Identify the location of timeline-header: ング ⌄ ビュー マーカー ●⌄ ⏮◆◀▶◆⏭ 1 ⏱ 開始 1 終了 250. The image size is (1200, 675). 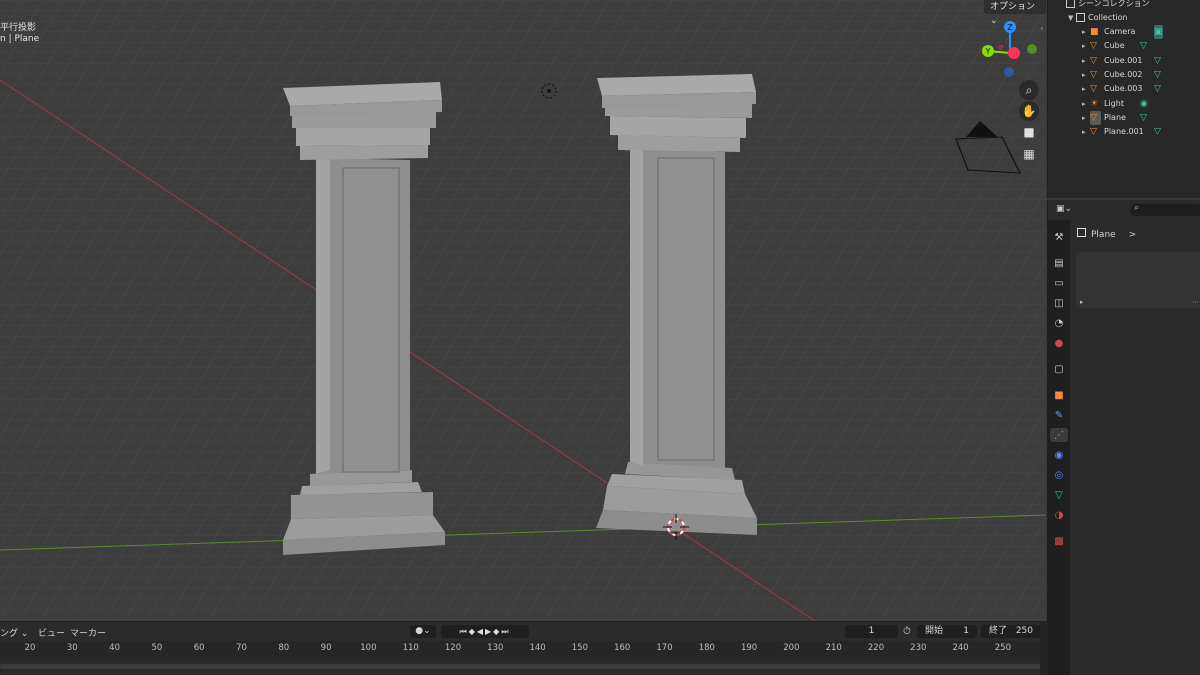
(523, 631).